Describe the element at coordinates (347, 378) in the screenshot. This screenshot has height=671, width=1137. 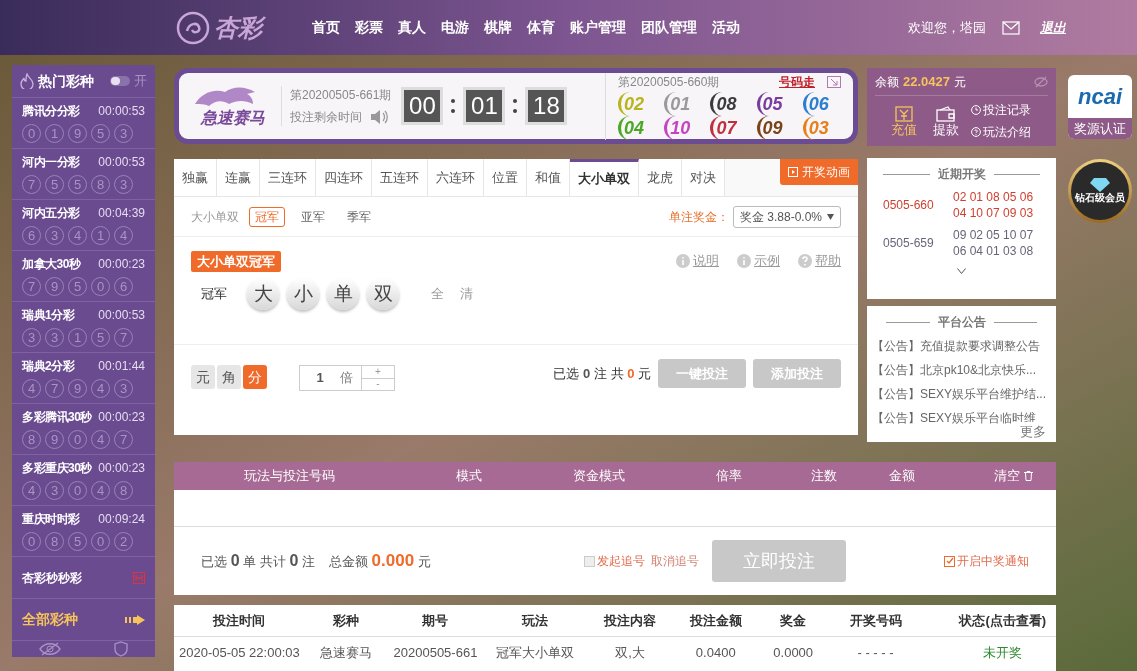
I see `multiplier-field: 1 倍 + -` at that location.